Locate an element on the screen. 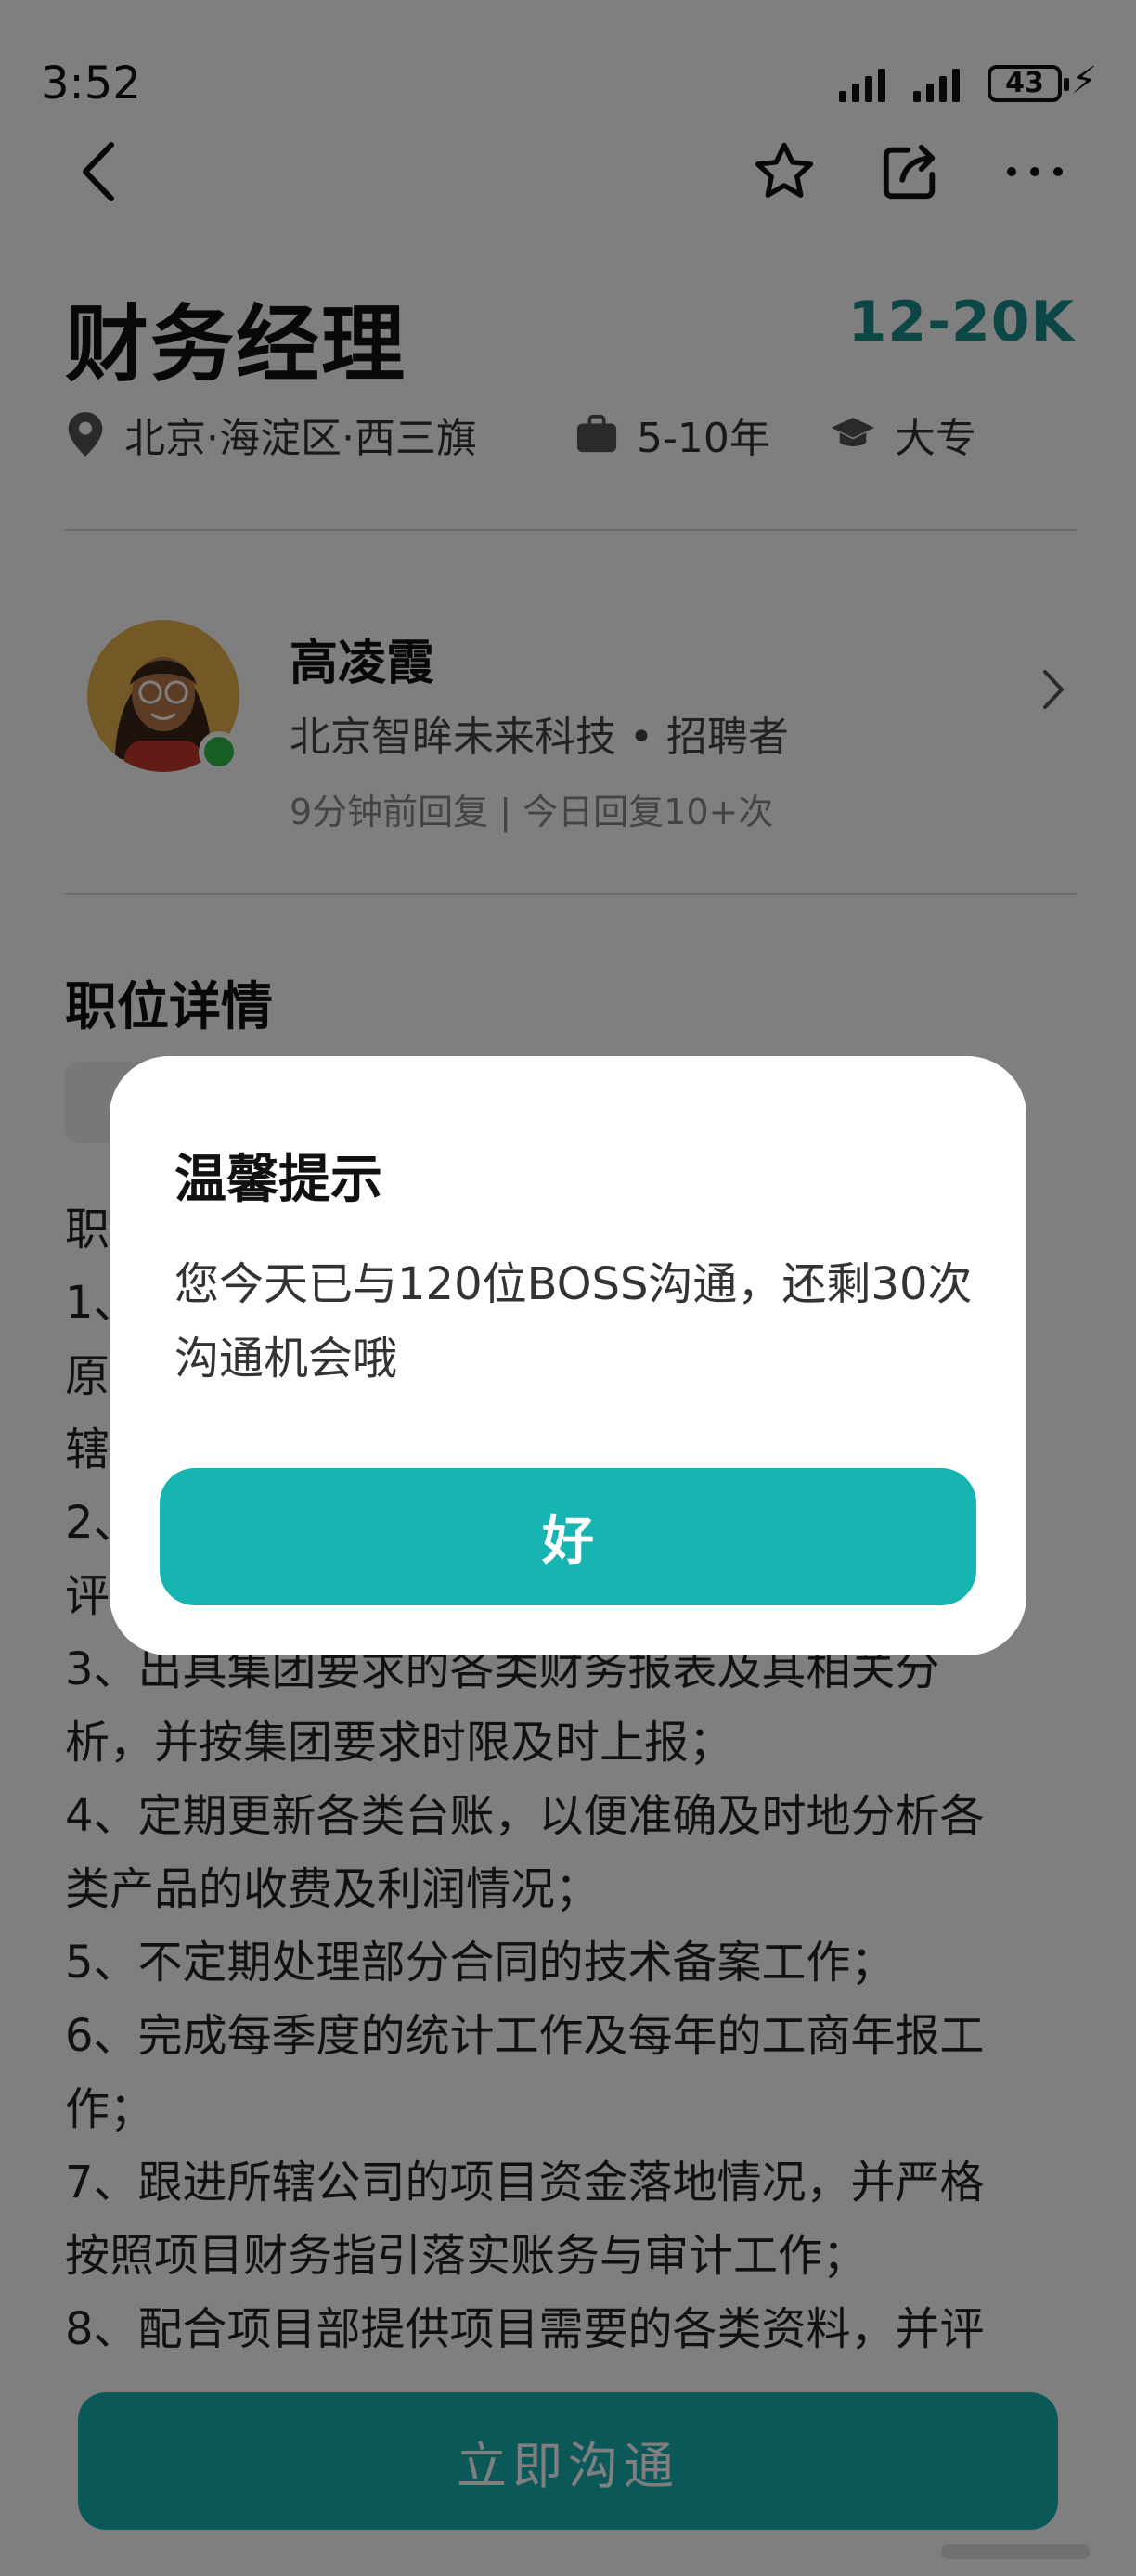  dialog-ok-button: 好 is located at coordinates (568, 1536).